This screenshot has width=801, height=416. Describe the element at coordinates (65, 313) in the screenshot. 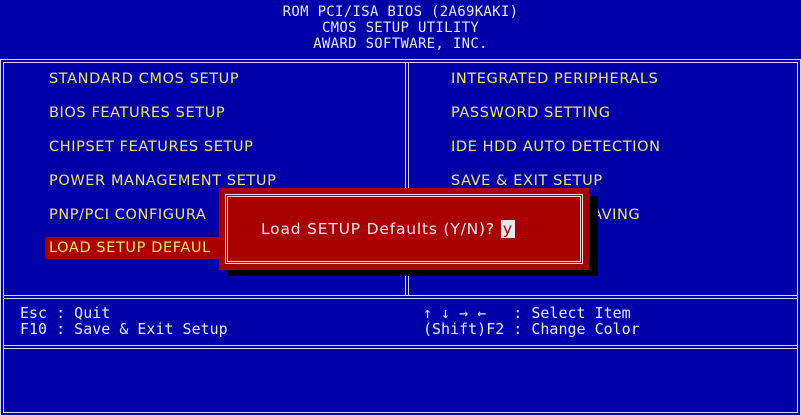

I see `help-esc-quit: Esc : Quit` at that location.